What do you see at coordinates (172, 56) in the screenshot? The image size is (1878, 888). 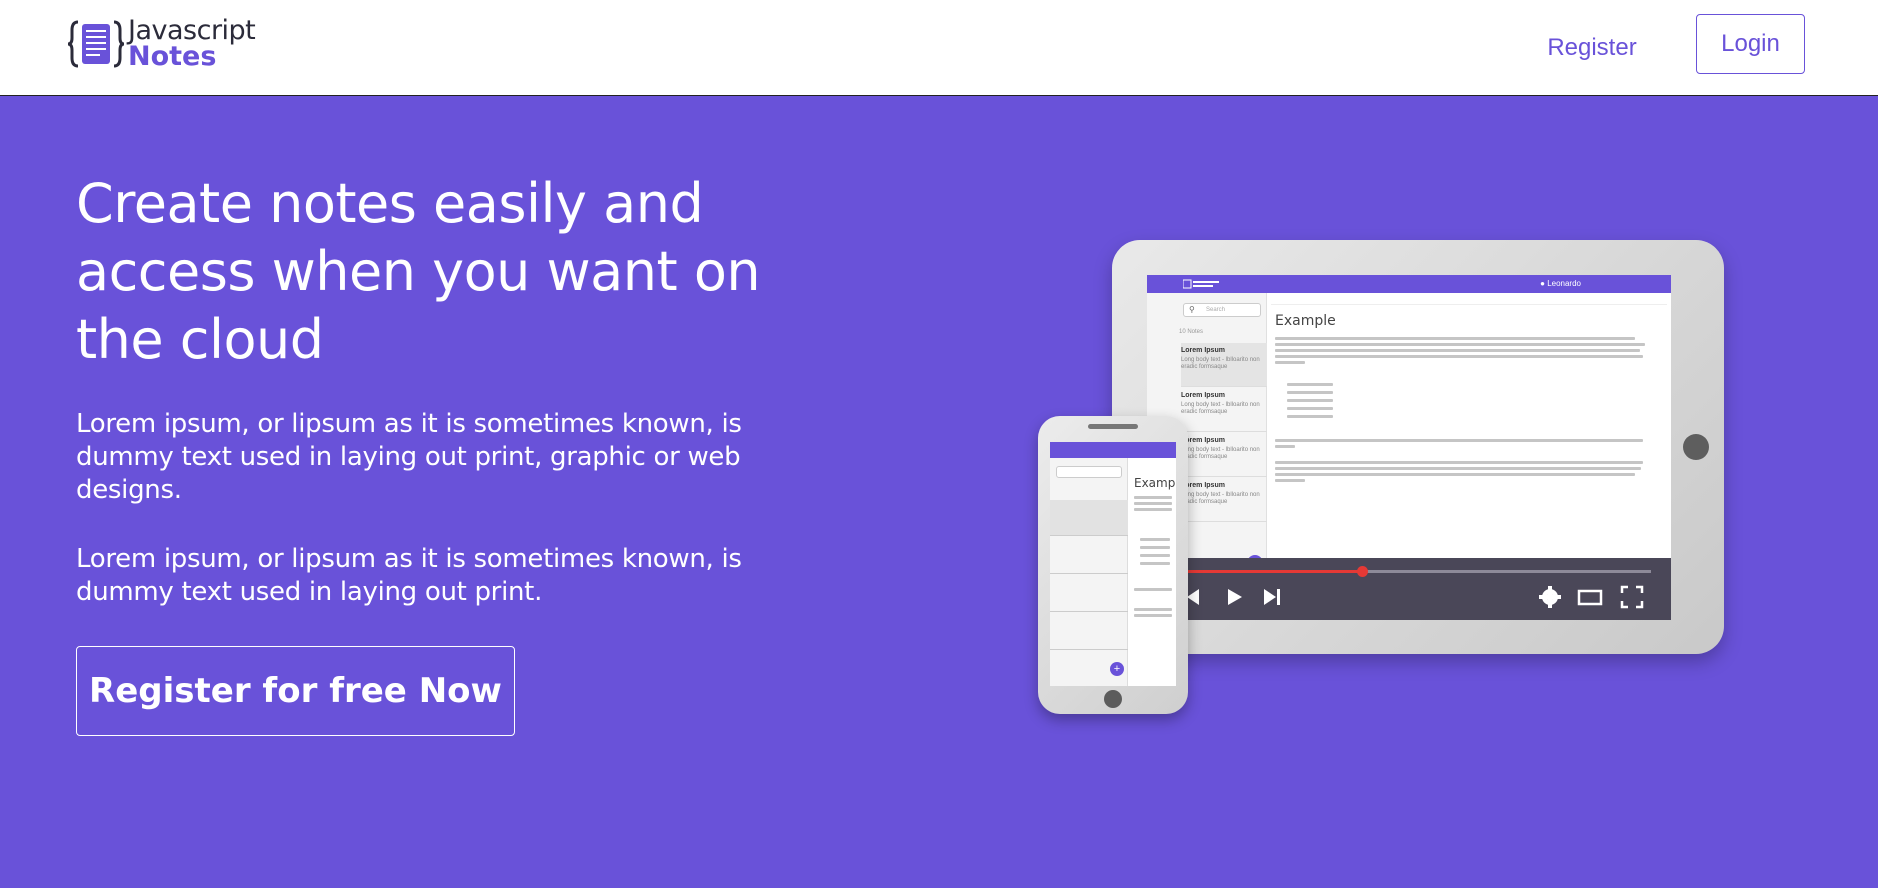 I see `logo-text-notes: Notes` at bounding box center [172, 56].